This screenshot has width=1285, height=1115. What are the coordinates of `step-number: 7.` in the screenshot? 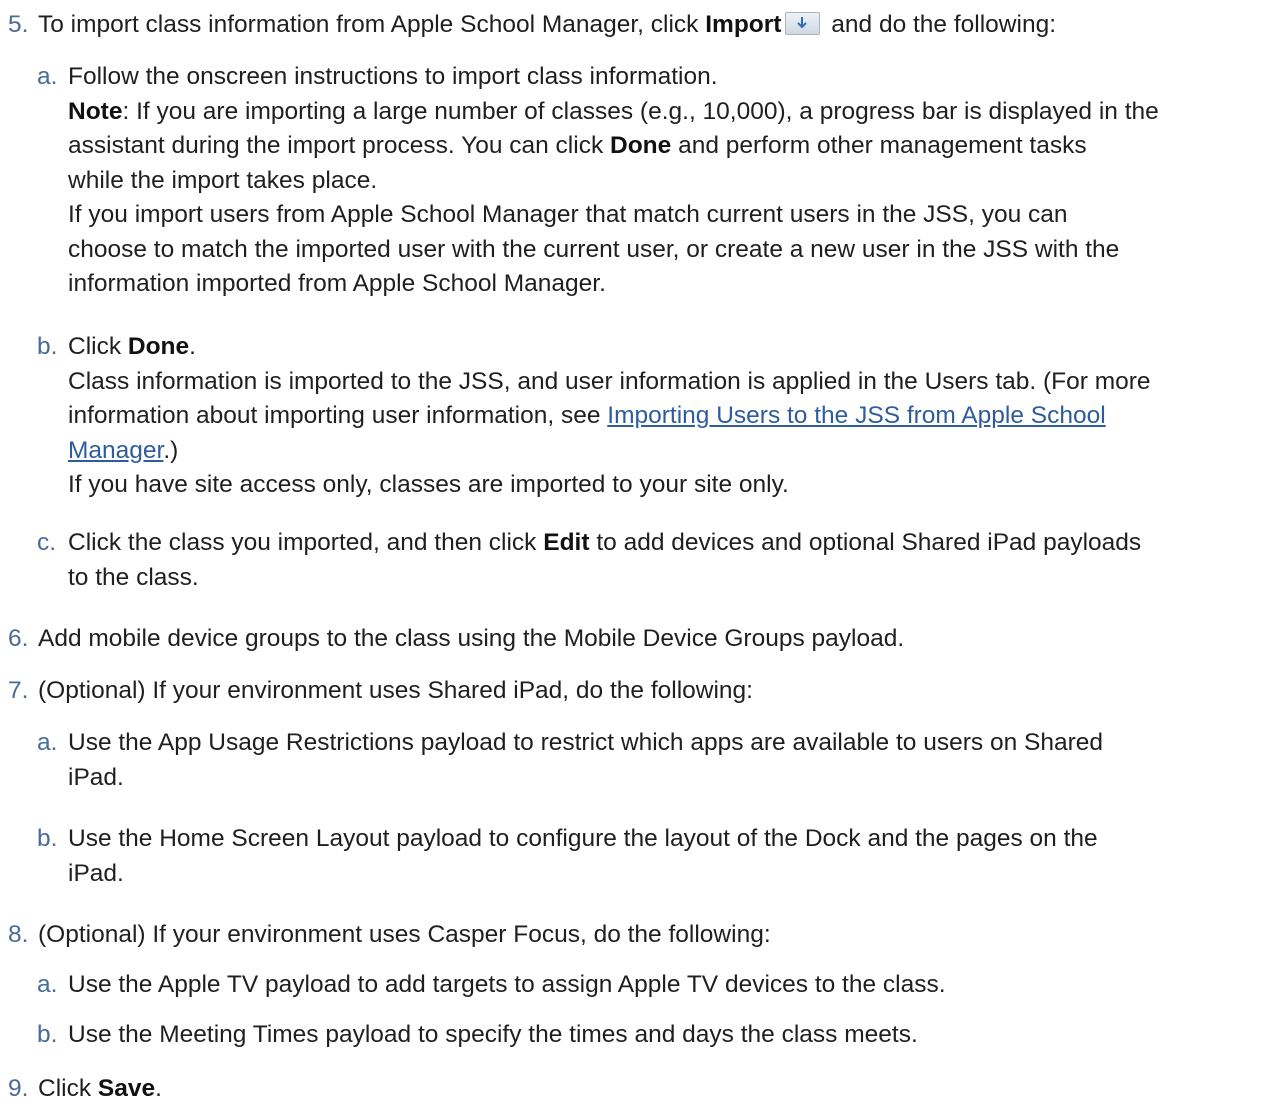 It's located at (18, 690).